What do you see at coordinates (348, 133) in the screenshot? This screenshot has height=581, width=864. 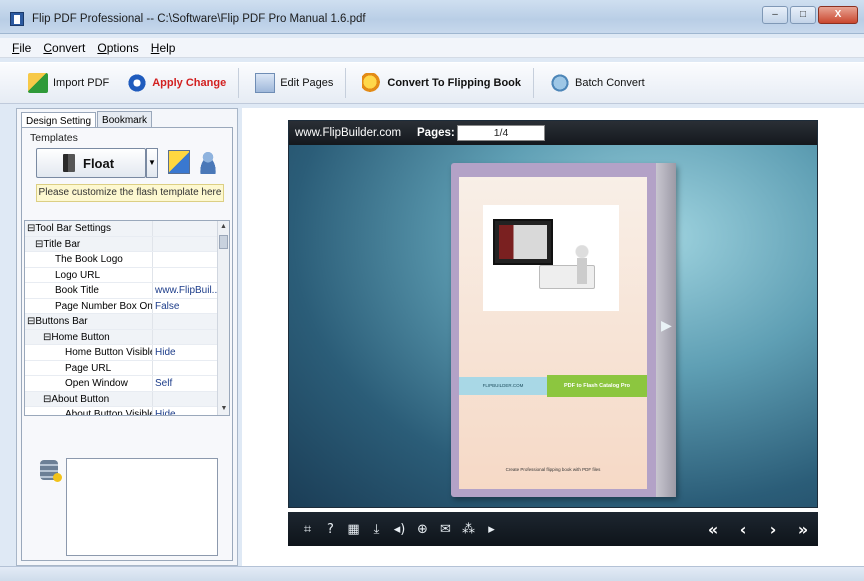 I see `site-url: www.FlipBuilder.com` at bounding box center [348, 133].